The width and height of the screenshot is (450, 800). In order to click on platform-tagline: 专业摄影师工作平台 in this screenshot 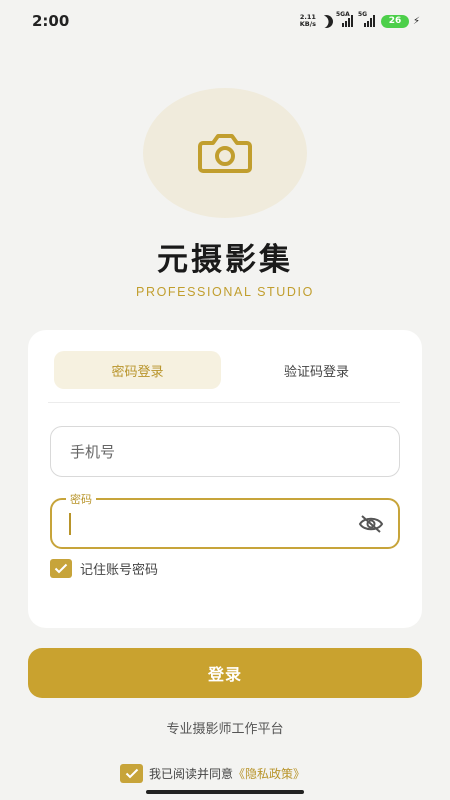, I will do `click(225, 729)`.